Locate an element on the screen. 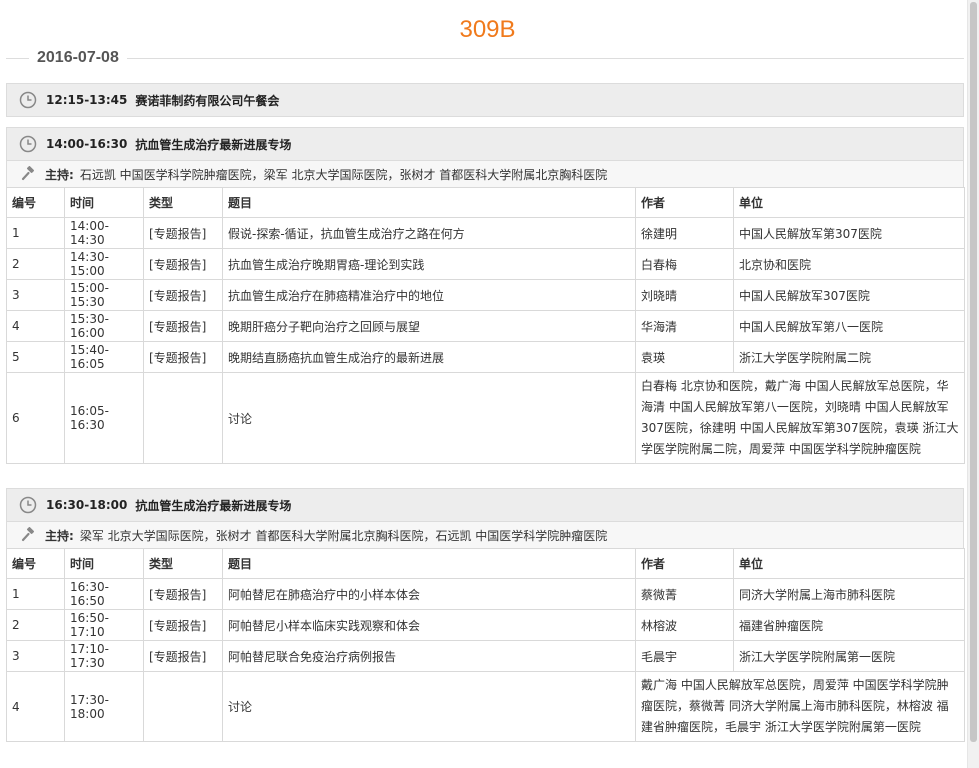 This screenshot has width=979, height=768. cell-topic: 晚期肝癌分子靶向治疗之回顾与展望 is located at coordinates (429, 326).